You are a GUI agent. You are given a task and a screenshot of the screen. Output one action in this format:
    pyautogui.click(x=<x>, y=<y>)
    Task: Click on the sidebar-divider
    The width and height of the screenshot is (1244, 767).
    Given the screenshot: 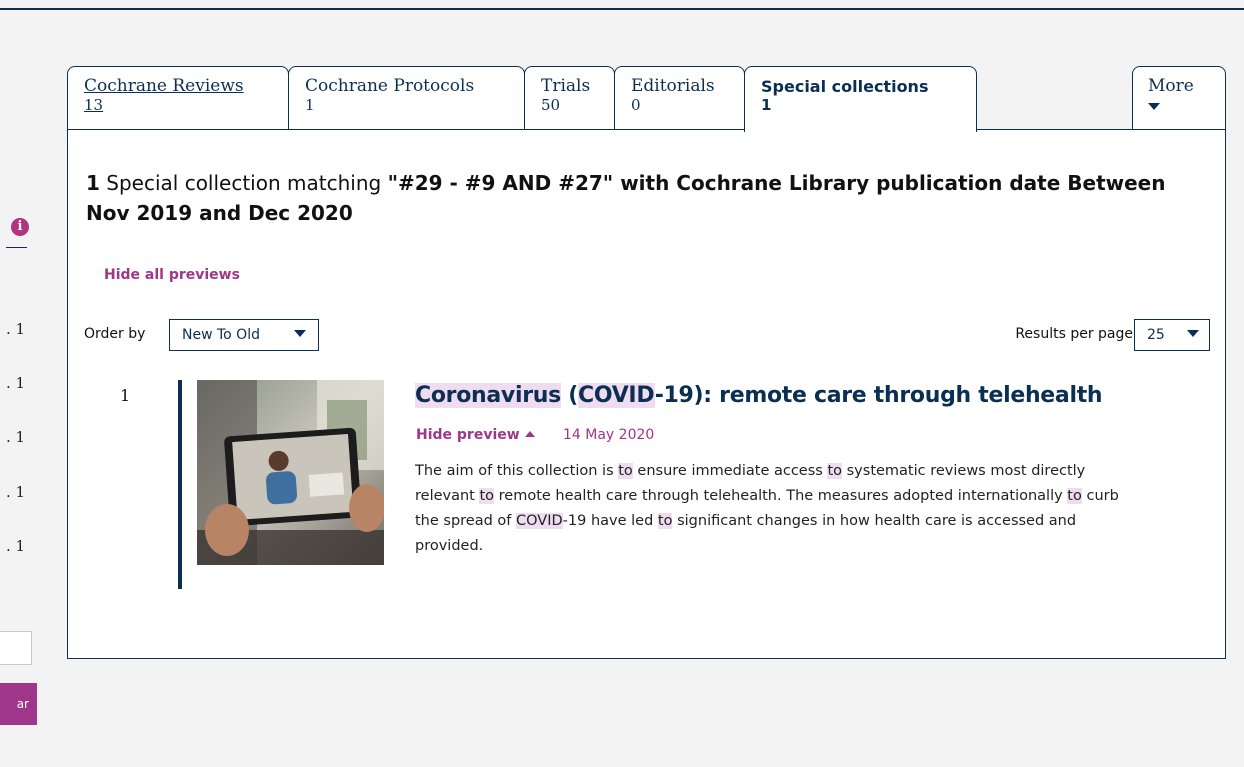 What is the action you would take?
    pyautogui.click(x=16, y=247)
    